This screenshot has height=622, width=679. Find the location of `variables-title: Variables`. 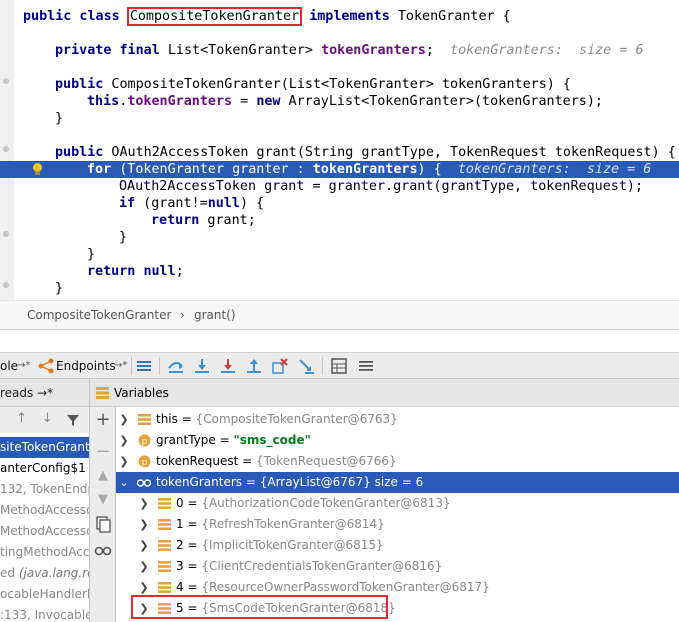

variables-title: Variables is located at coordinates (141, 393).